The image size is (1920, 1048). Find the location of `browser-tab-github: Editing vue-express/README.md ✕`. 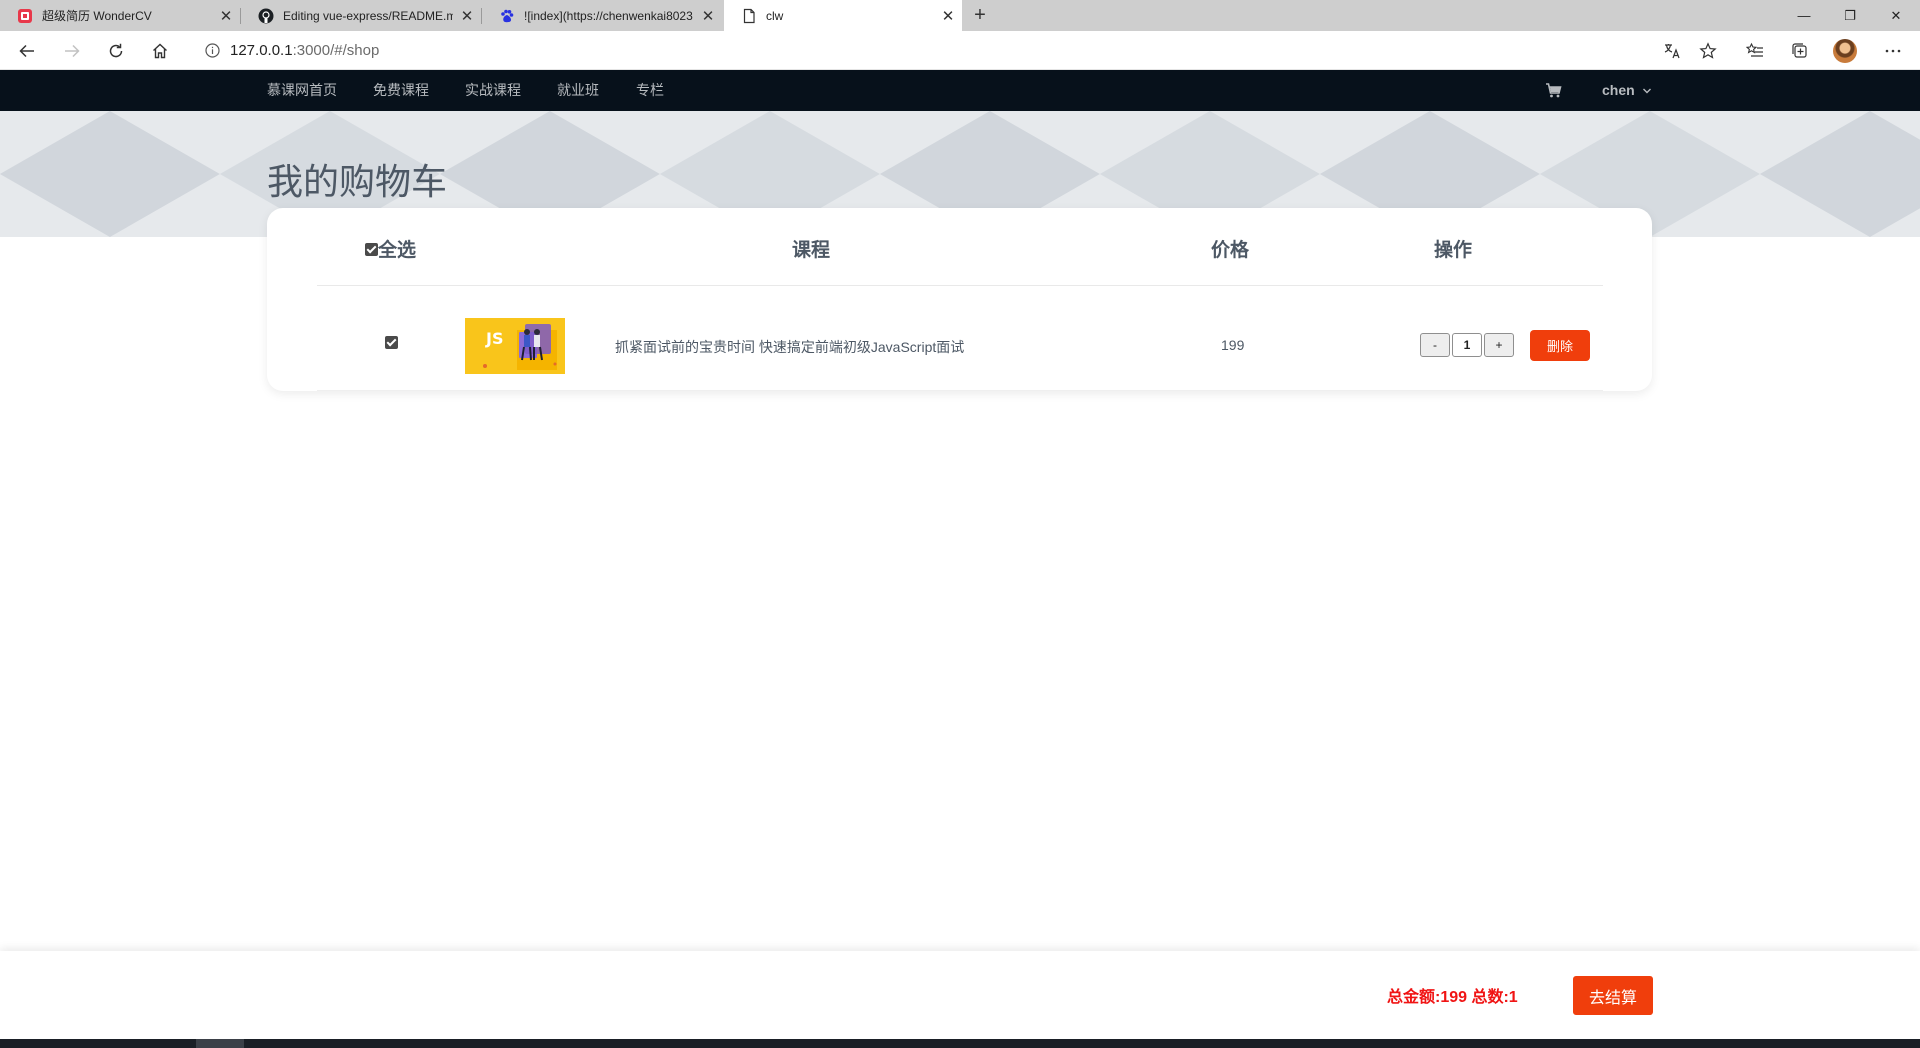

browser-tab-github: Editing vue-express/README.md ✕ is located at coordinates (361, 15).